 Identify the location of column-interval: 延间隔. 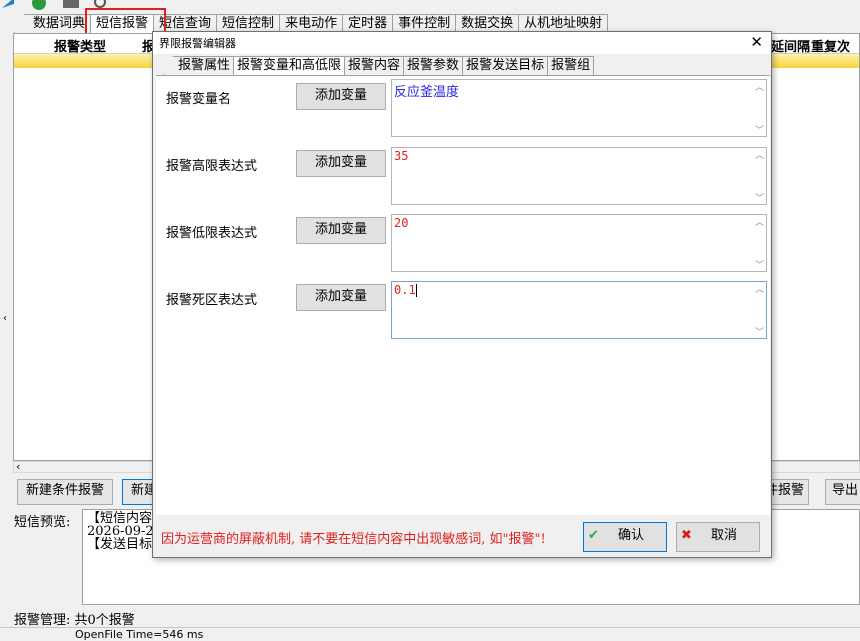
(790, 45).